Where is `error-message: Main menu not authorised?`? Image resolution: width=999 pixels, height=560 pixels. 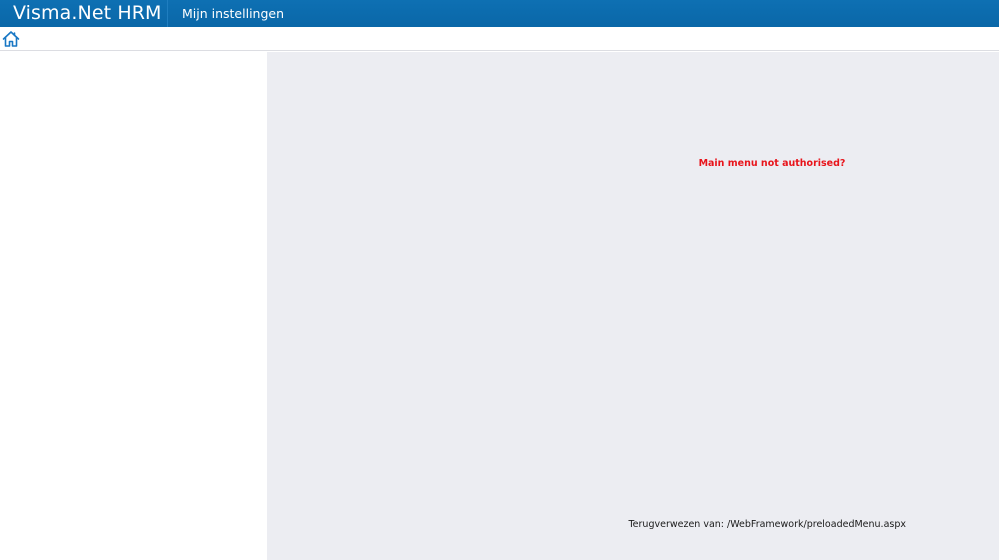 error-message: Main menu not authorised? is located at coordinates (772, 163).